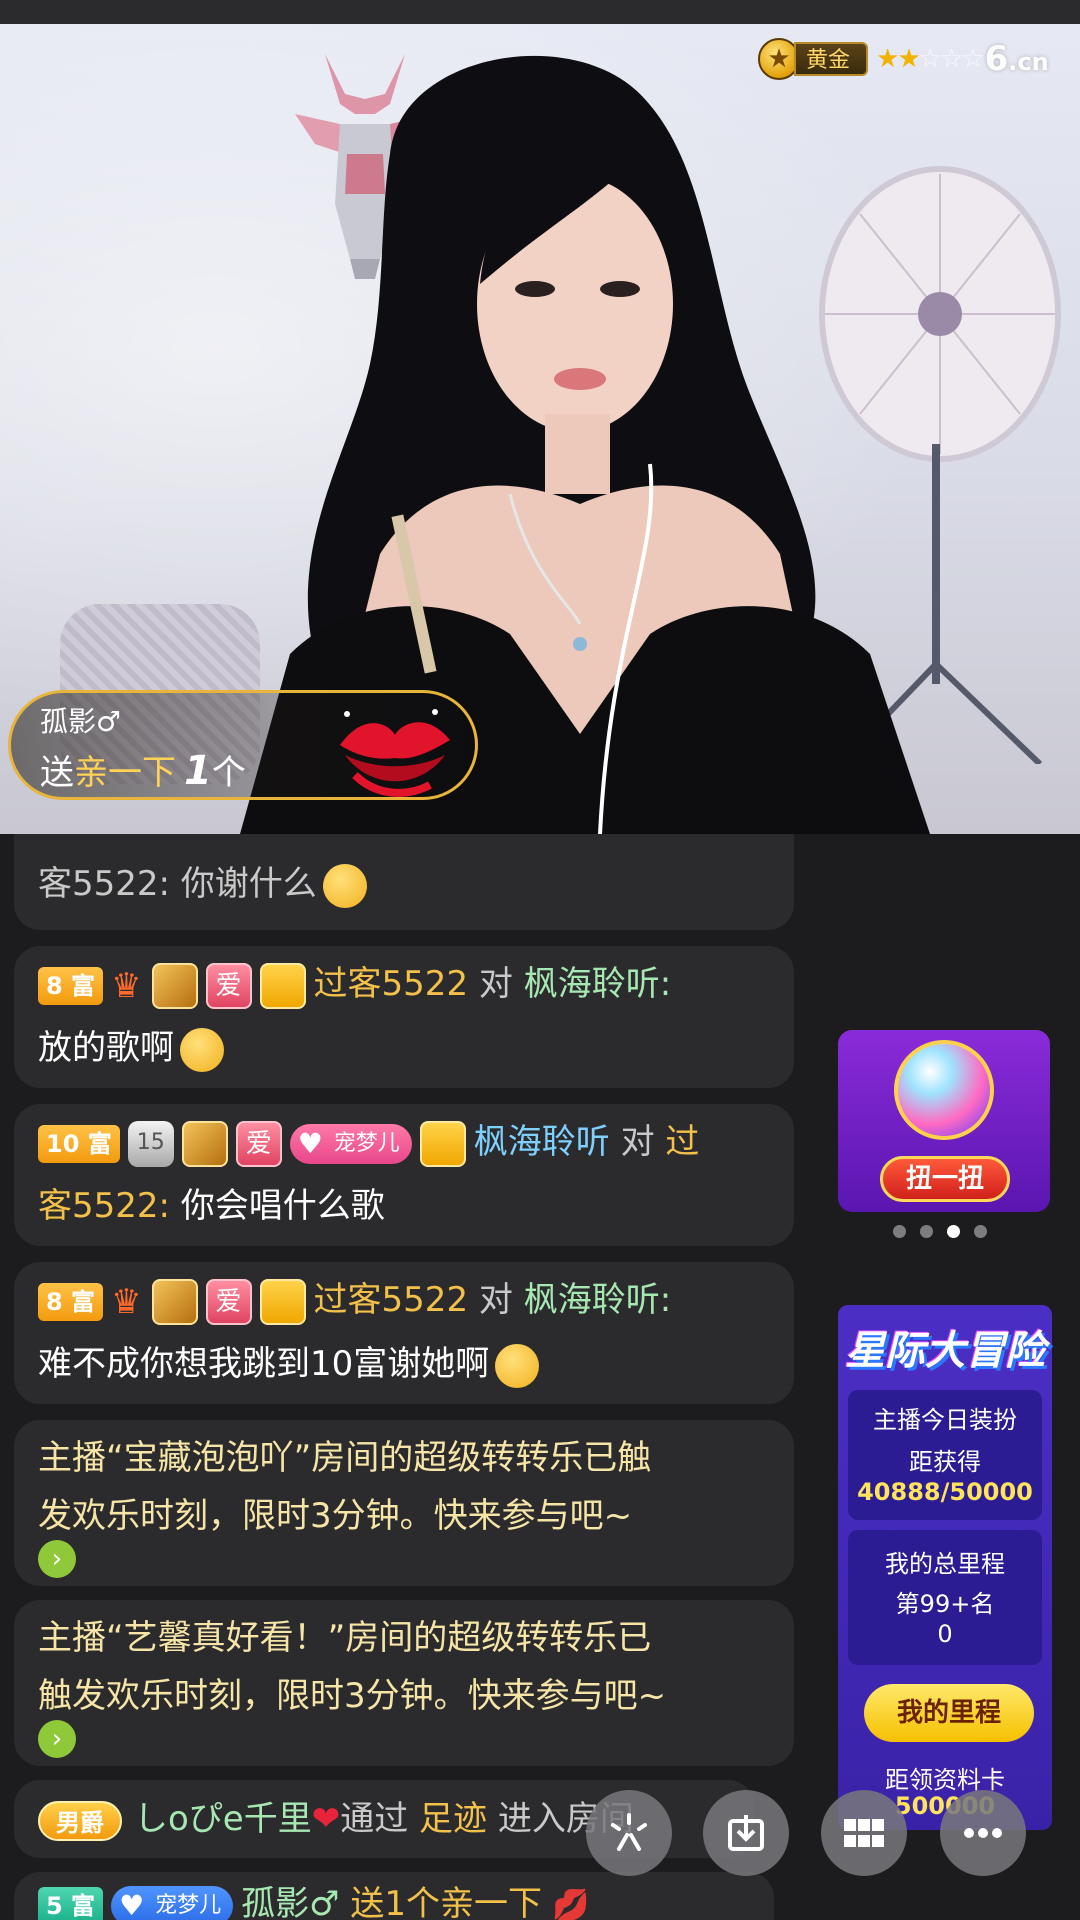  What do you see at coordinates (223, 1819) in the screenshot?
I see `entering-user: しoぴe千里` at bounding box center [223, 1819].